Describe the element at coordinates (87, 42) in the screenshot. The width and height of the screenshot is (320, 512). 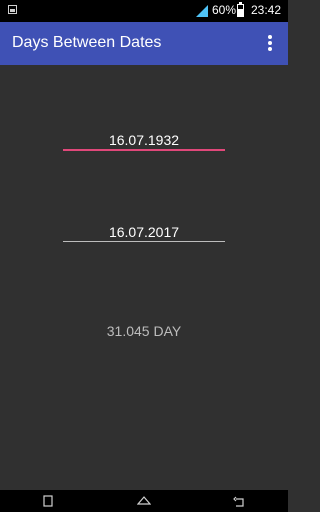
I see `app-title: Days Between Dates` at that location.